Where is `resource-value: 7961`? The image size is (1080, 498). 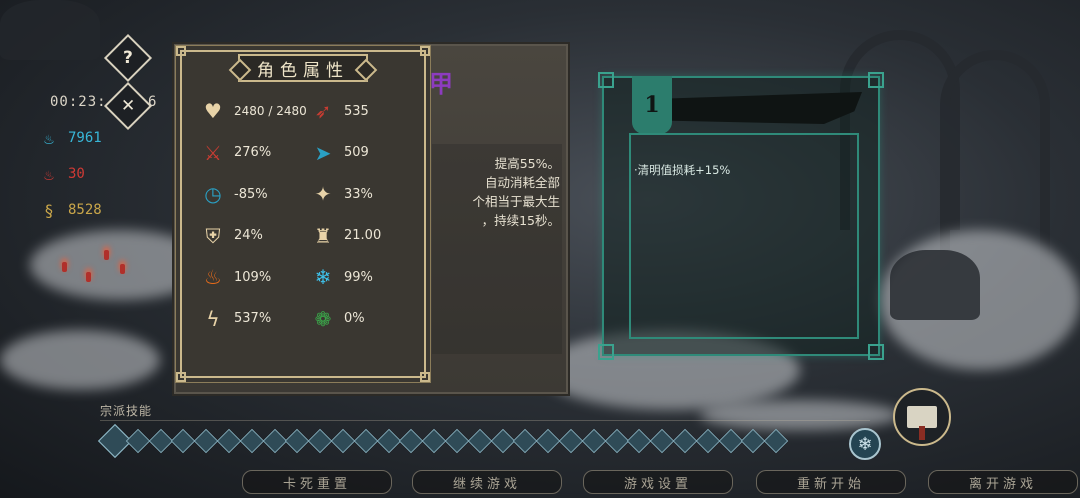
resource-value: 7961 is located at coordinates (85, 138).